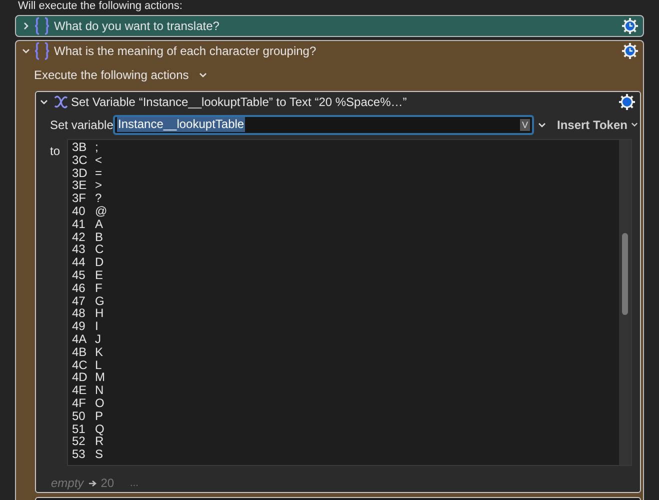 The width and height of the screenshot is (659, 500). I want to click on hex-code: 4D, so click(80, 377).